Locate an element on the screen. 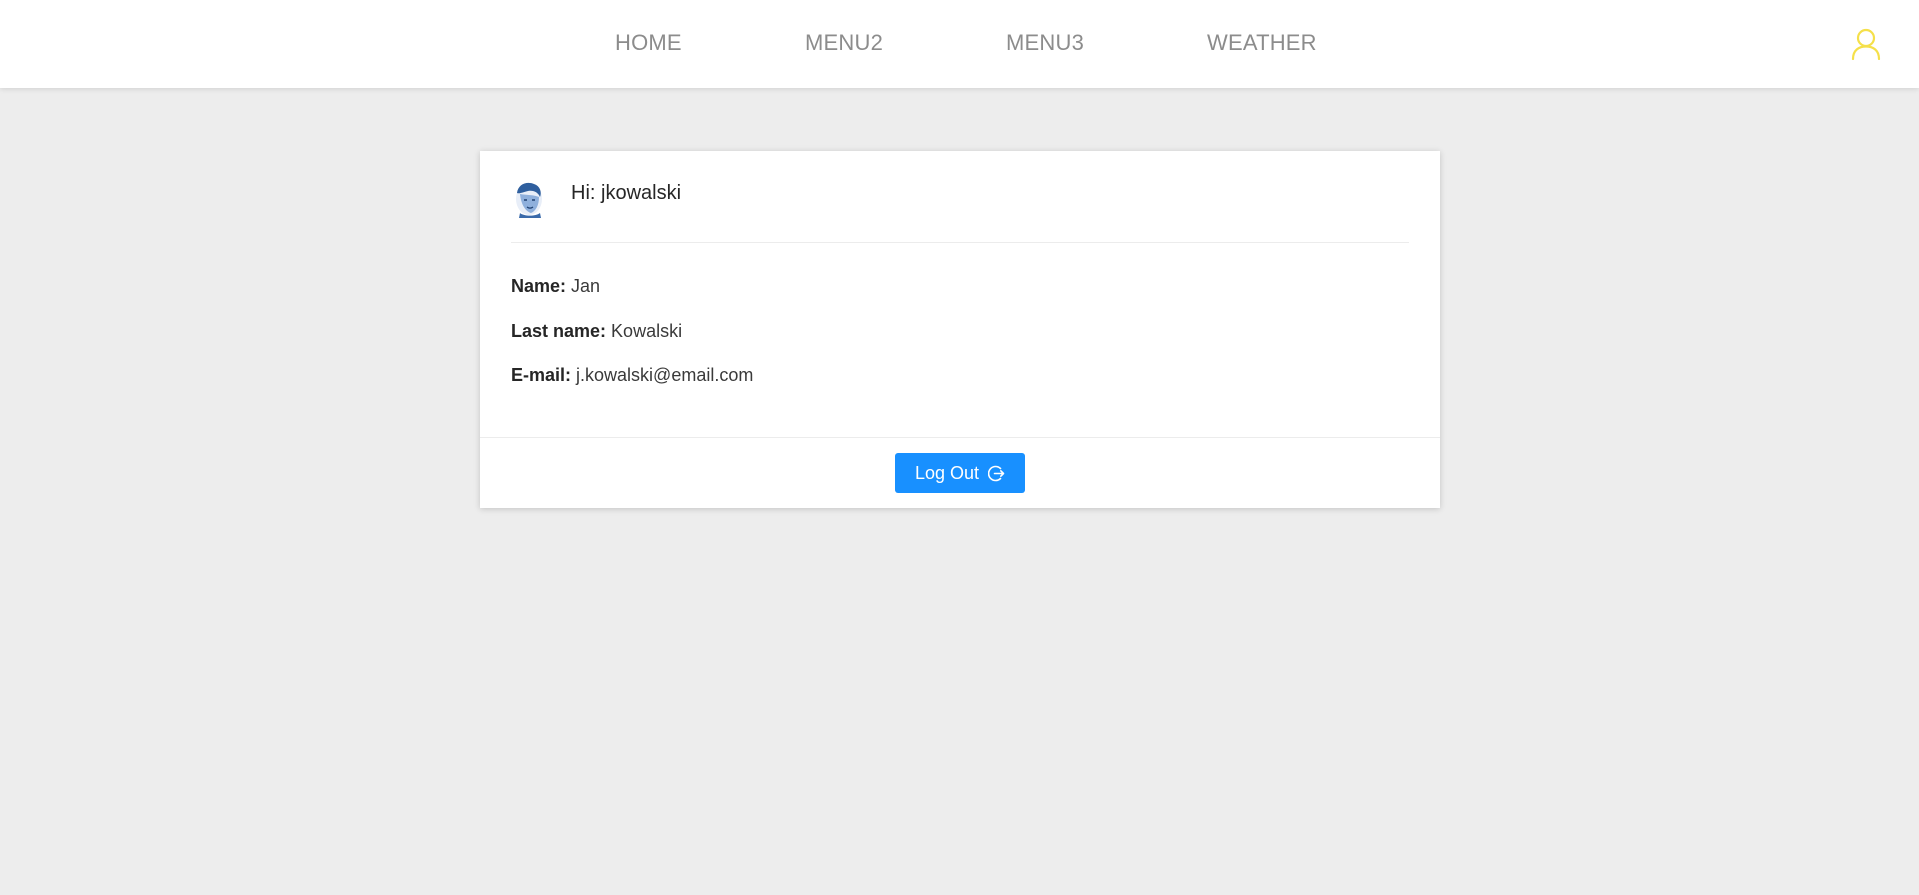 This screenshot has width=1919, height=895. avatar is located at coordinates (529, 199).